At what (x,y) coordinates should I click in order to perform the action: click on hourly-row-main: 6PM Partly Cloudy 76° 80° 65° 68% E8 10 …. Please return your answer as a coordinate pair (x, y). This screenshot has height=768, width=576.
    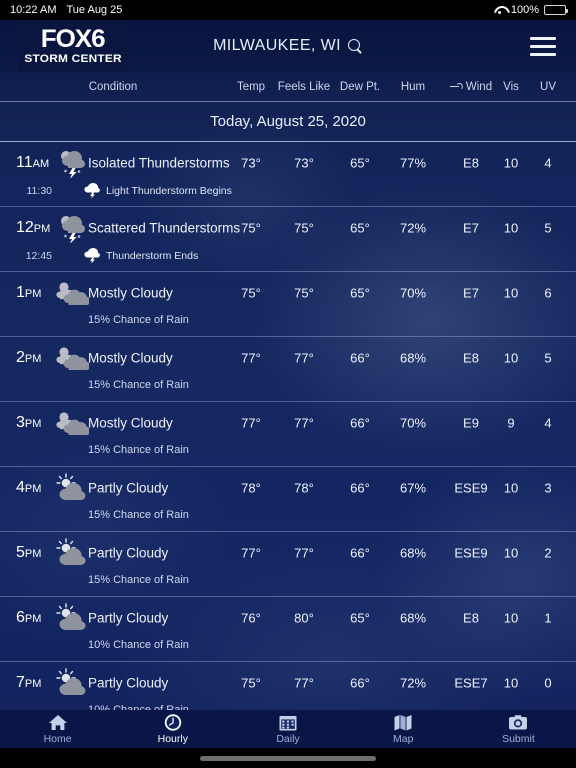
    Looking at the image, I should click on (288, 618).